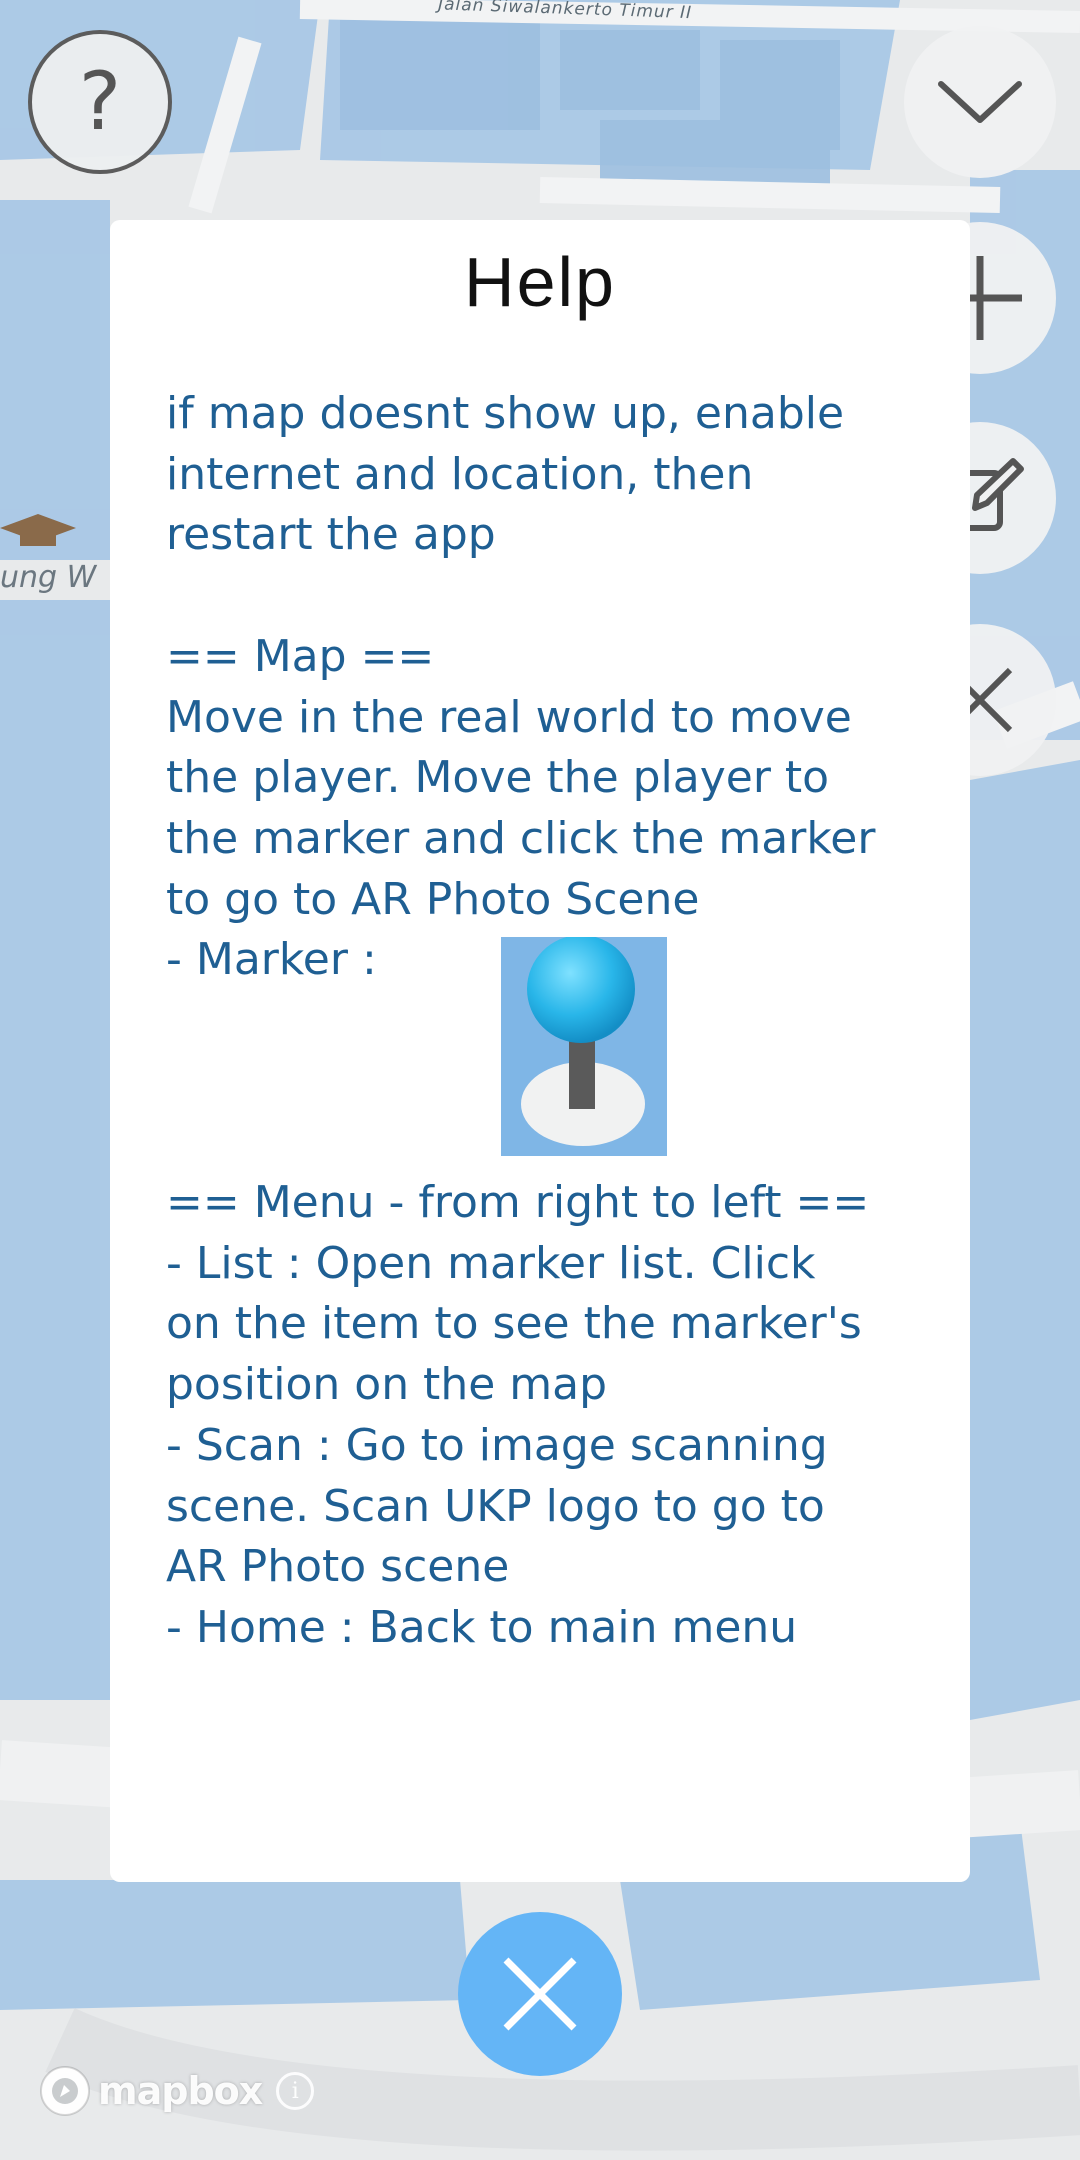 This screenshot has height=2160, width=1080. What do you see at coordinates (295, 2091) in the screenshot?
I see `info-icon: i` at bounding box center [295, 2091].